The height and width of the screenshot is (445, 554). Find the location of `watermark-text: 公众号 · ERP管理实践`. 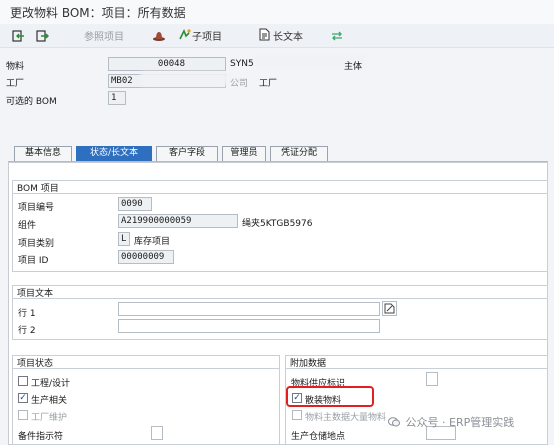

watermark-text: 公众号 · ERP管理实践 is located at coordinates (460, 422).